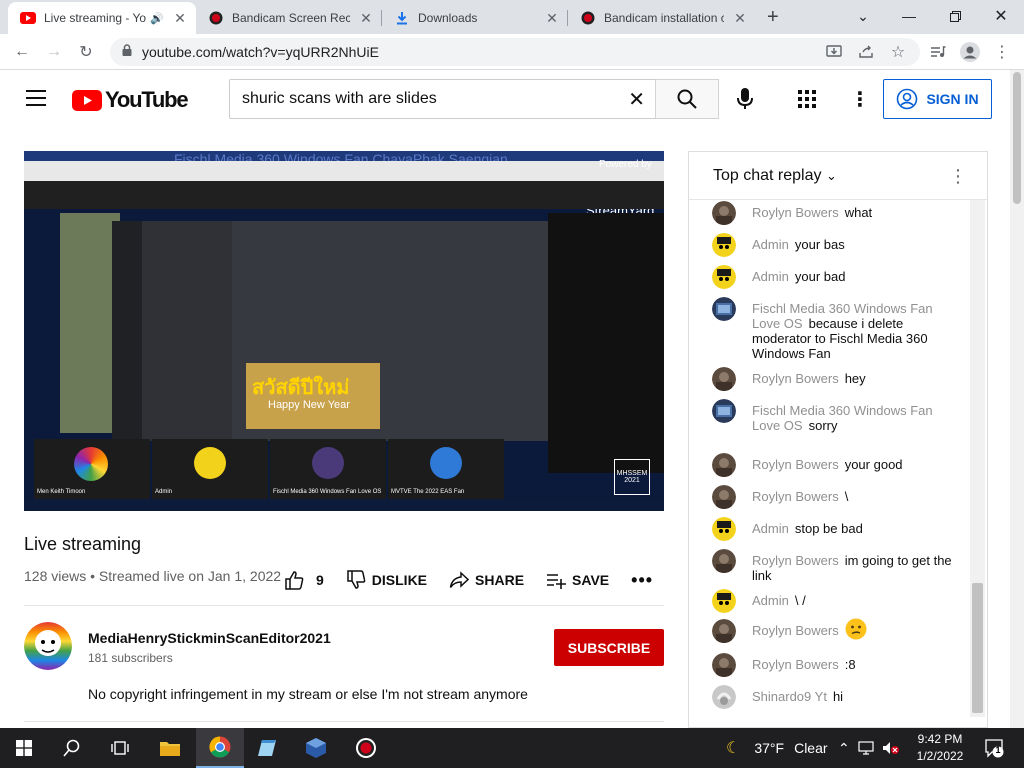  Describe the element at coordinates (366, 748) in the screenshot. I see `bandicam-taskbar-button` at that location.